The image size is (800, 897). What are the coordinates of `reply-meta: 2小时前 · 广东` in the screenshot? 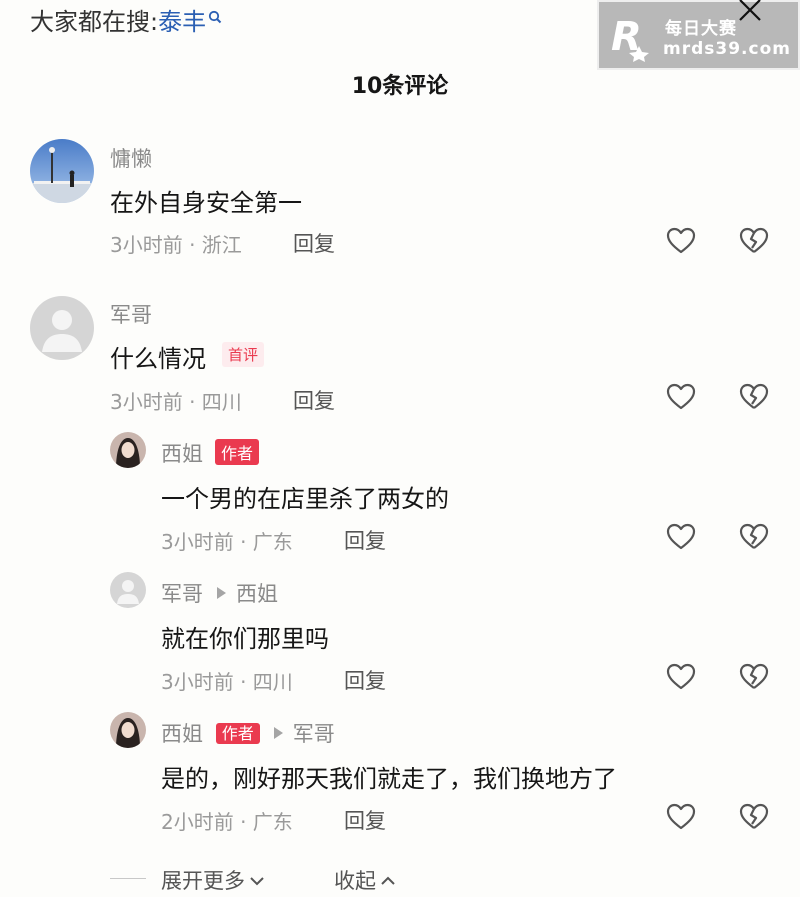 It's located at (227, 822).